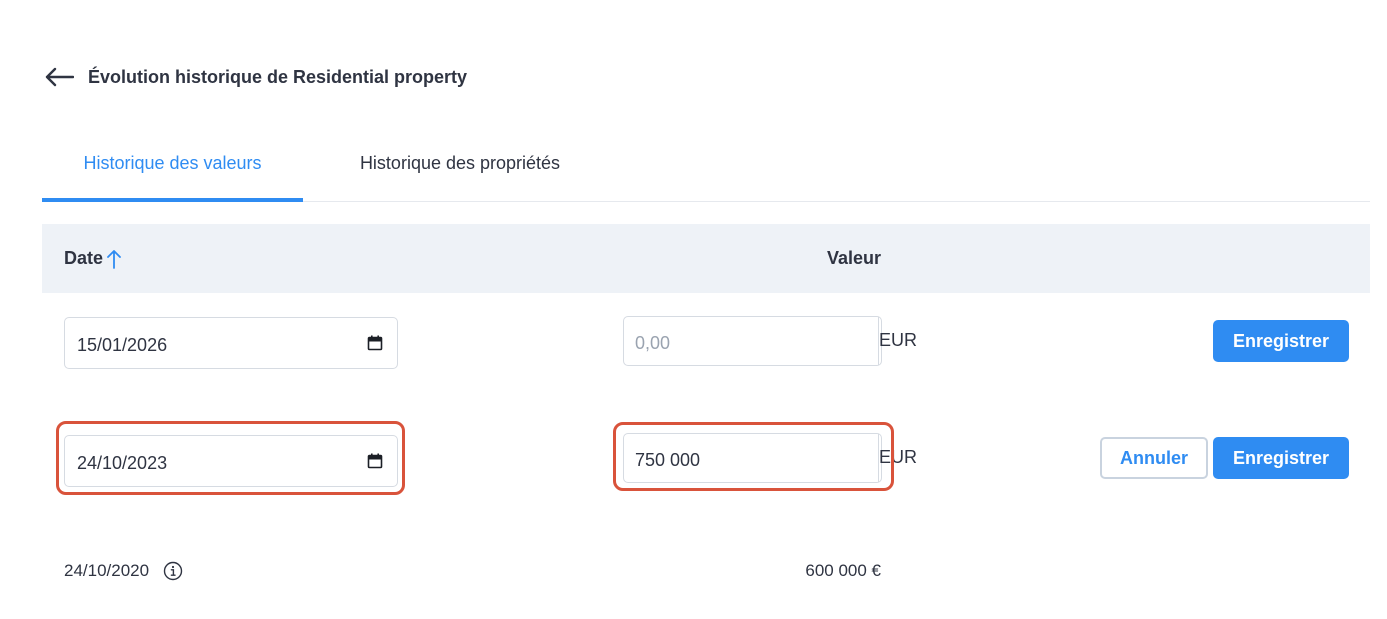 The width and height of the screenshot is (1387, 619). I want to click on date-field-edit: 24/10/2023, so click(231, 461).